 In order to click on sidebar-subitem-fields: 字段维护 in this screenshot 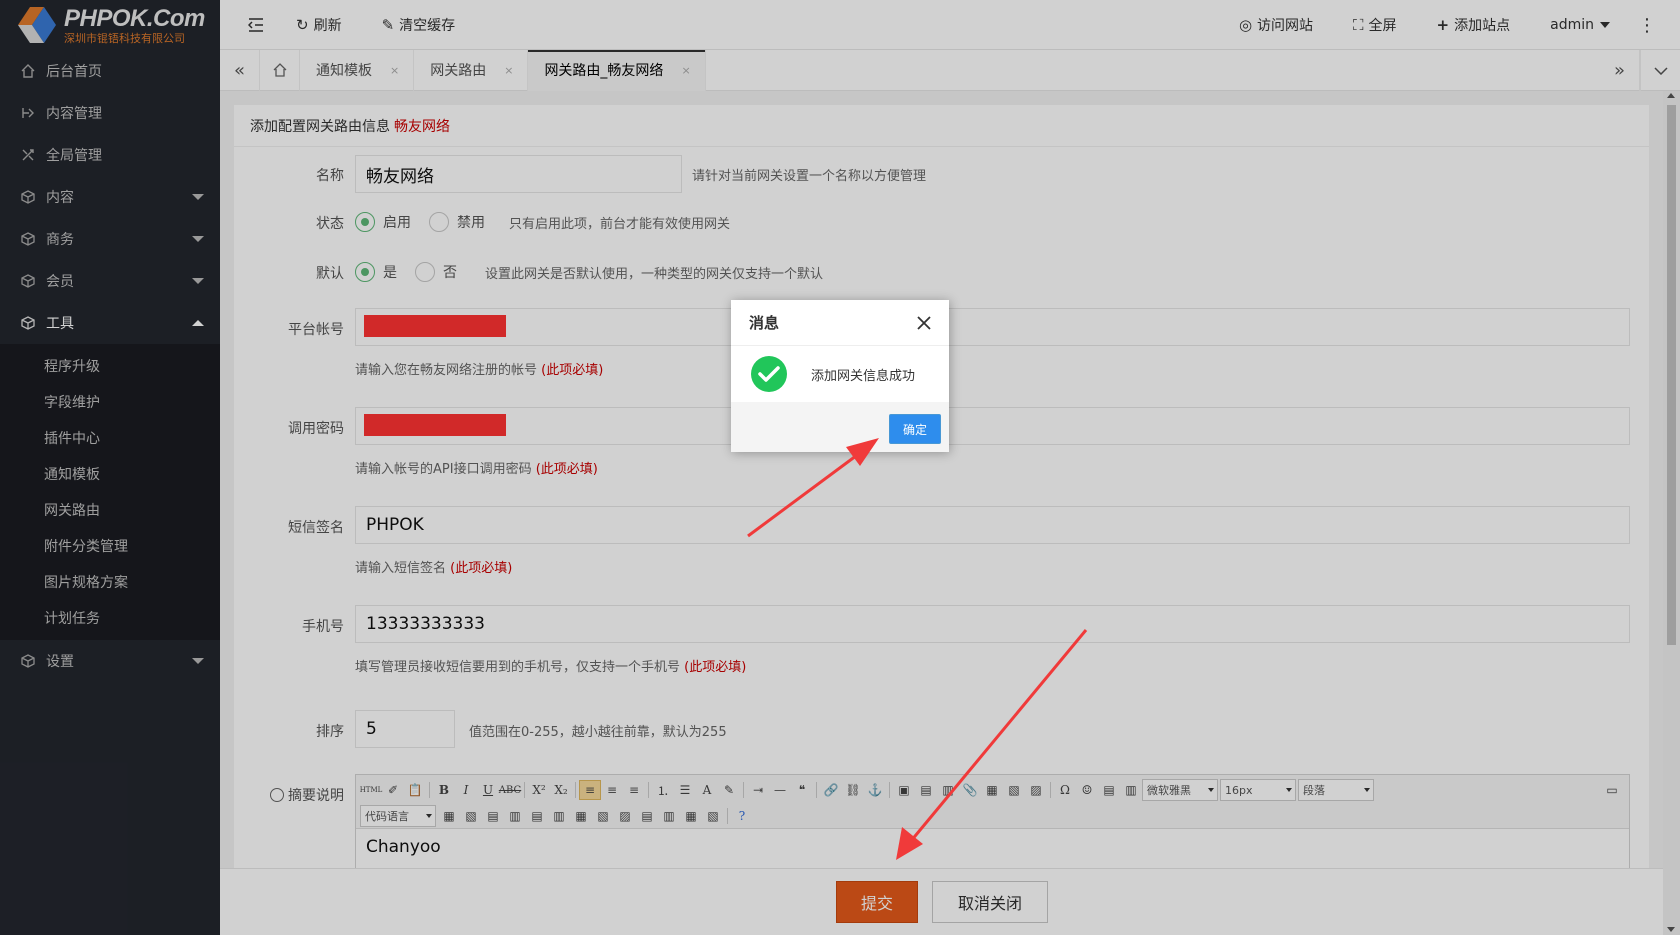, I will do `click(110, 402)`.